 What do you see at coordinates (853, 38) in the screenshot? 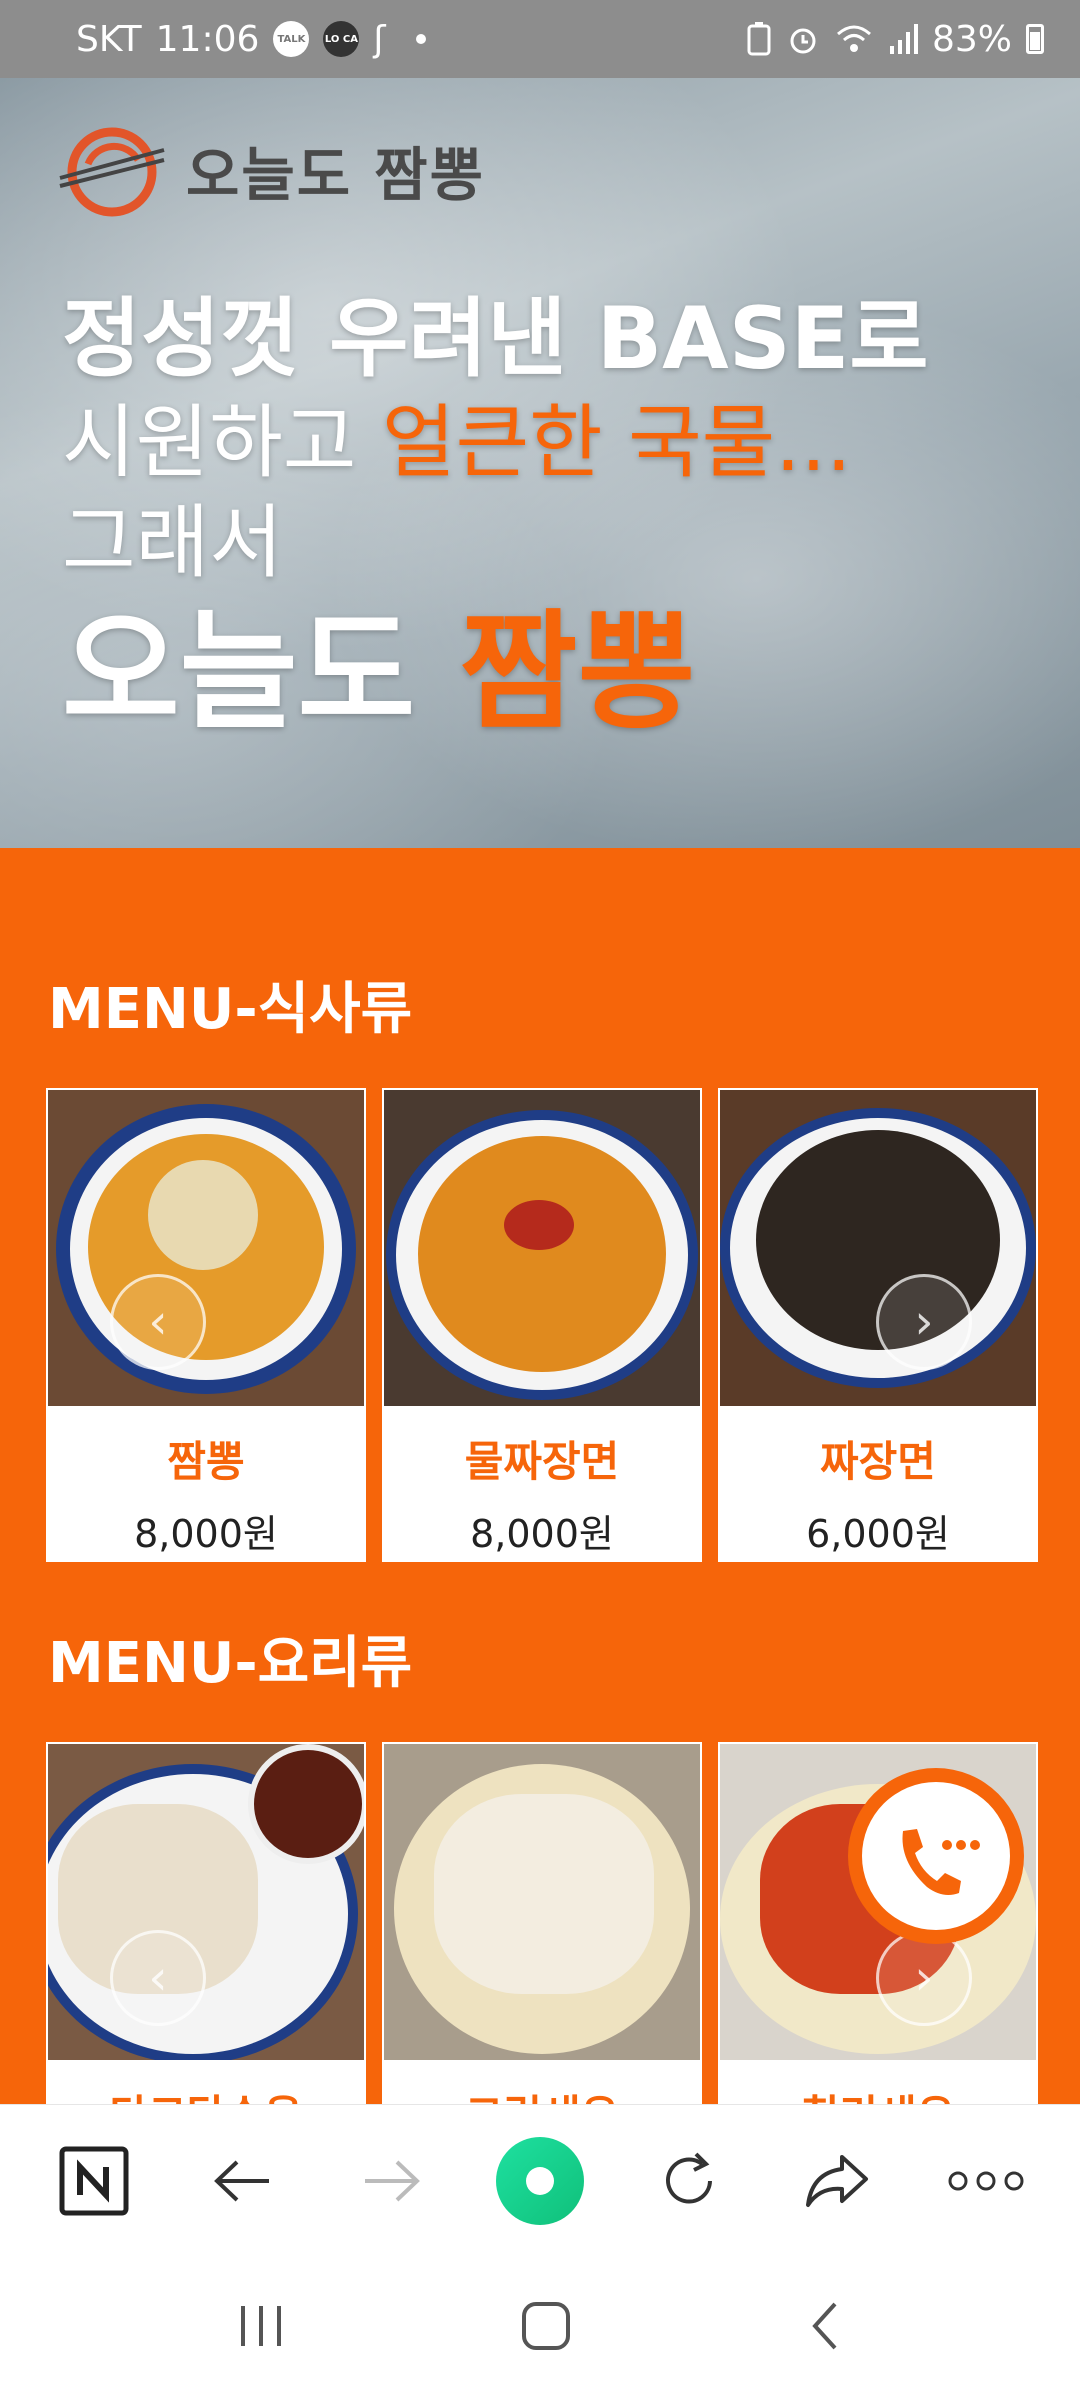
I see `wifi-icon` at bounding box center [853, 38].